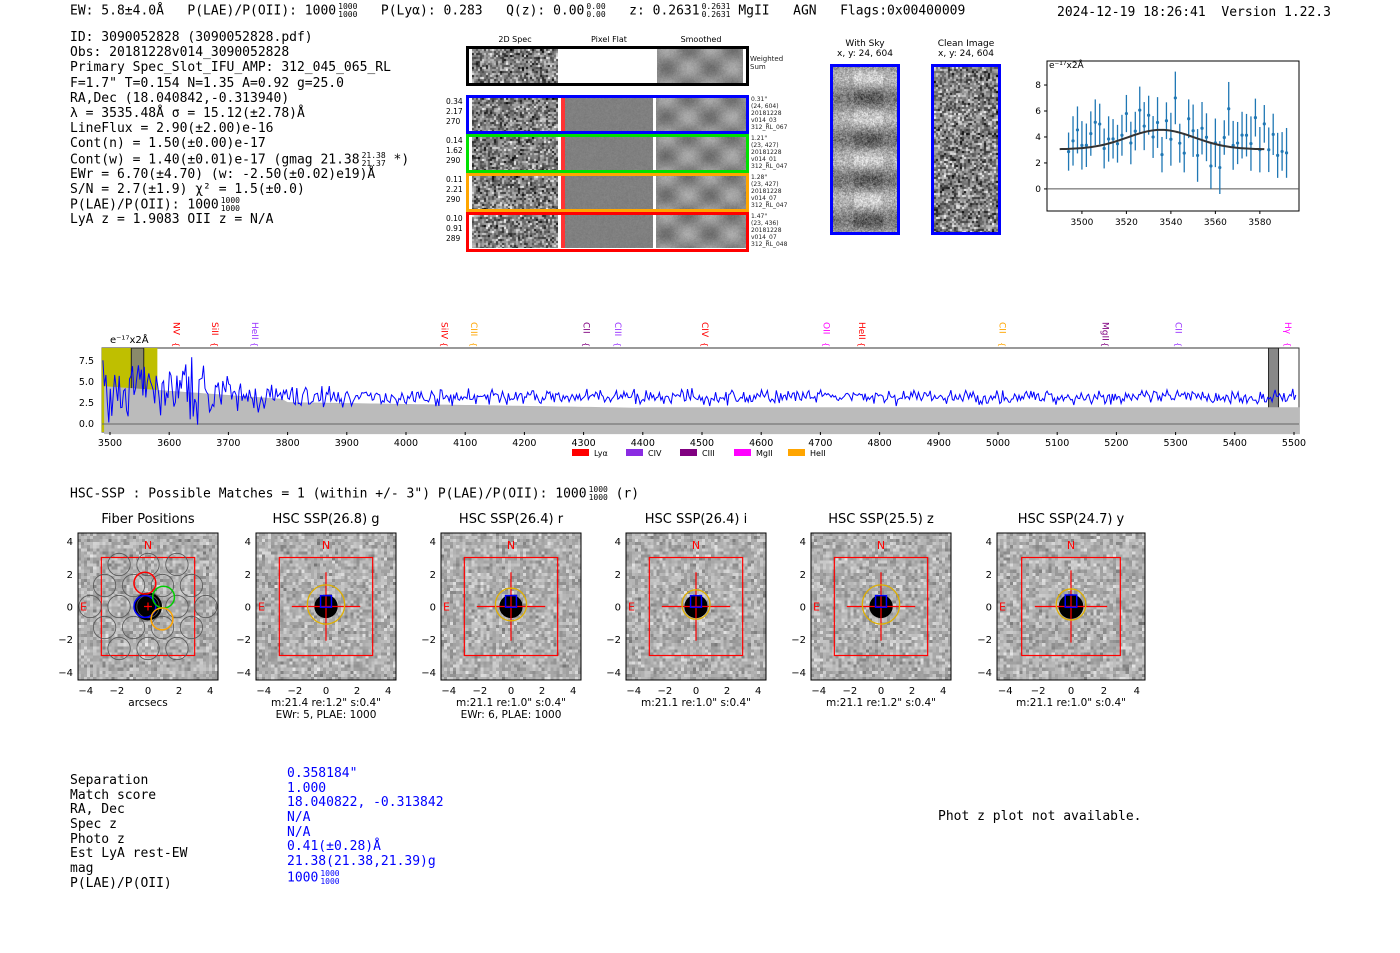 Image resolution: width=1400 pixels, height=953 pixels. I want to click on row-pixel-flat, so click(609, 153).